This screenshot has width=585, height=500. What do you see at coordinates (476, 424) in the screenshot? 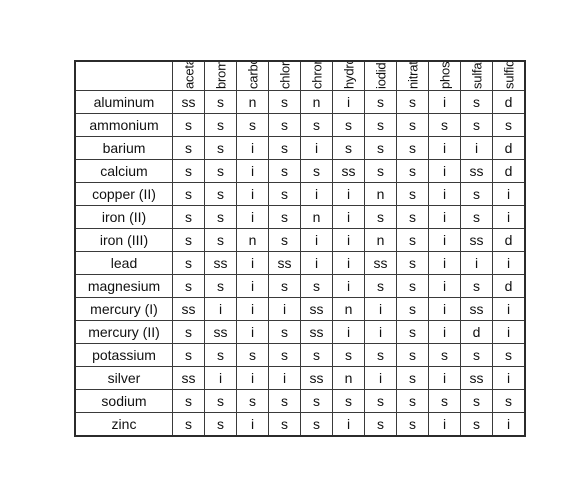
I see `cell-14-9: s` at bounding box center [476, 424].